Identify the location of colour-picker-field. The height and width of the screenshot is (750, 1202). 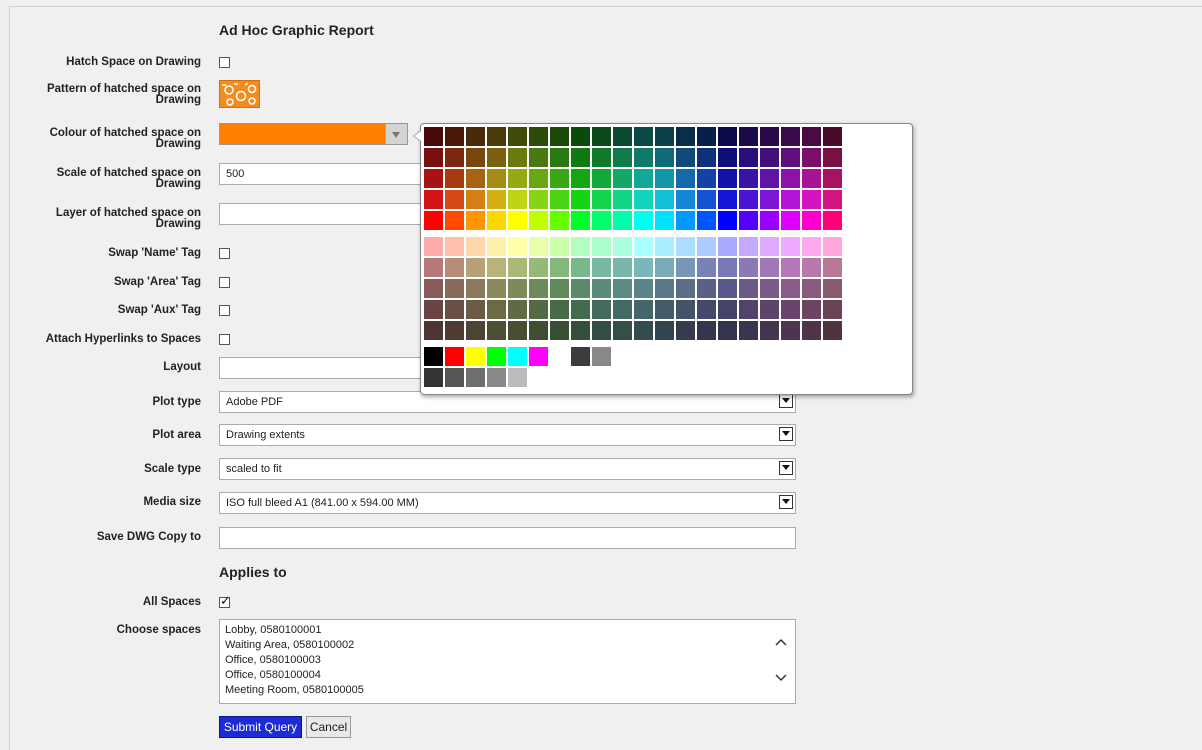
(313, 134).